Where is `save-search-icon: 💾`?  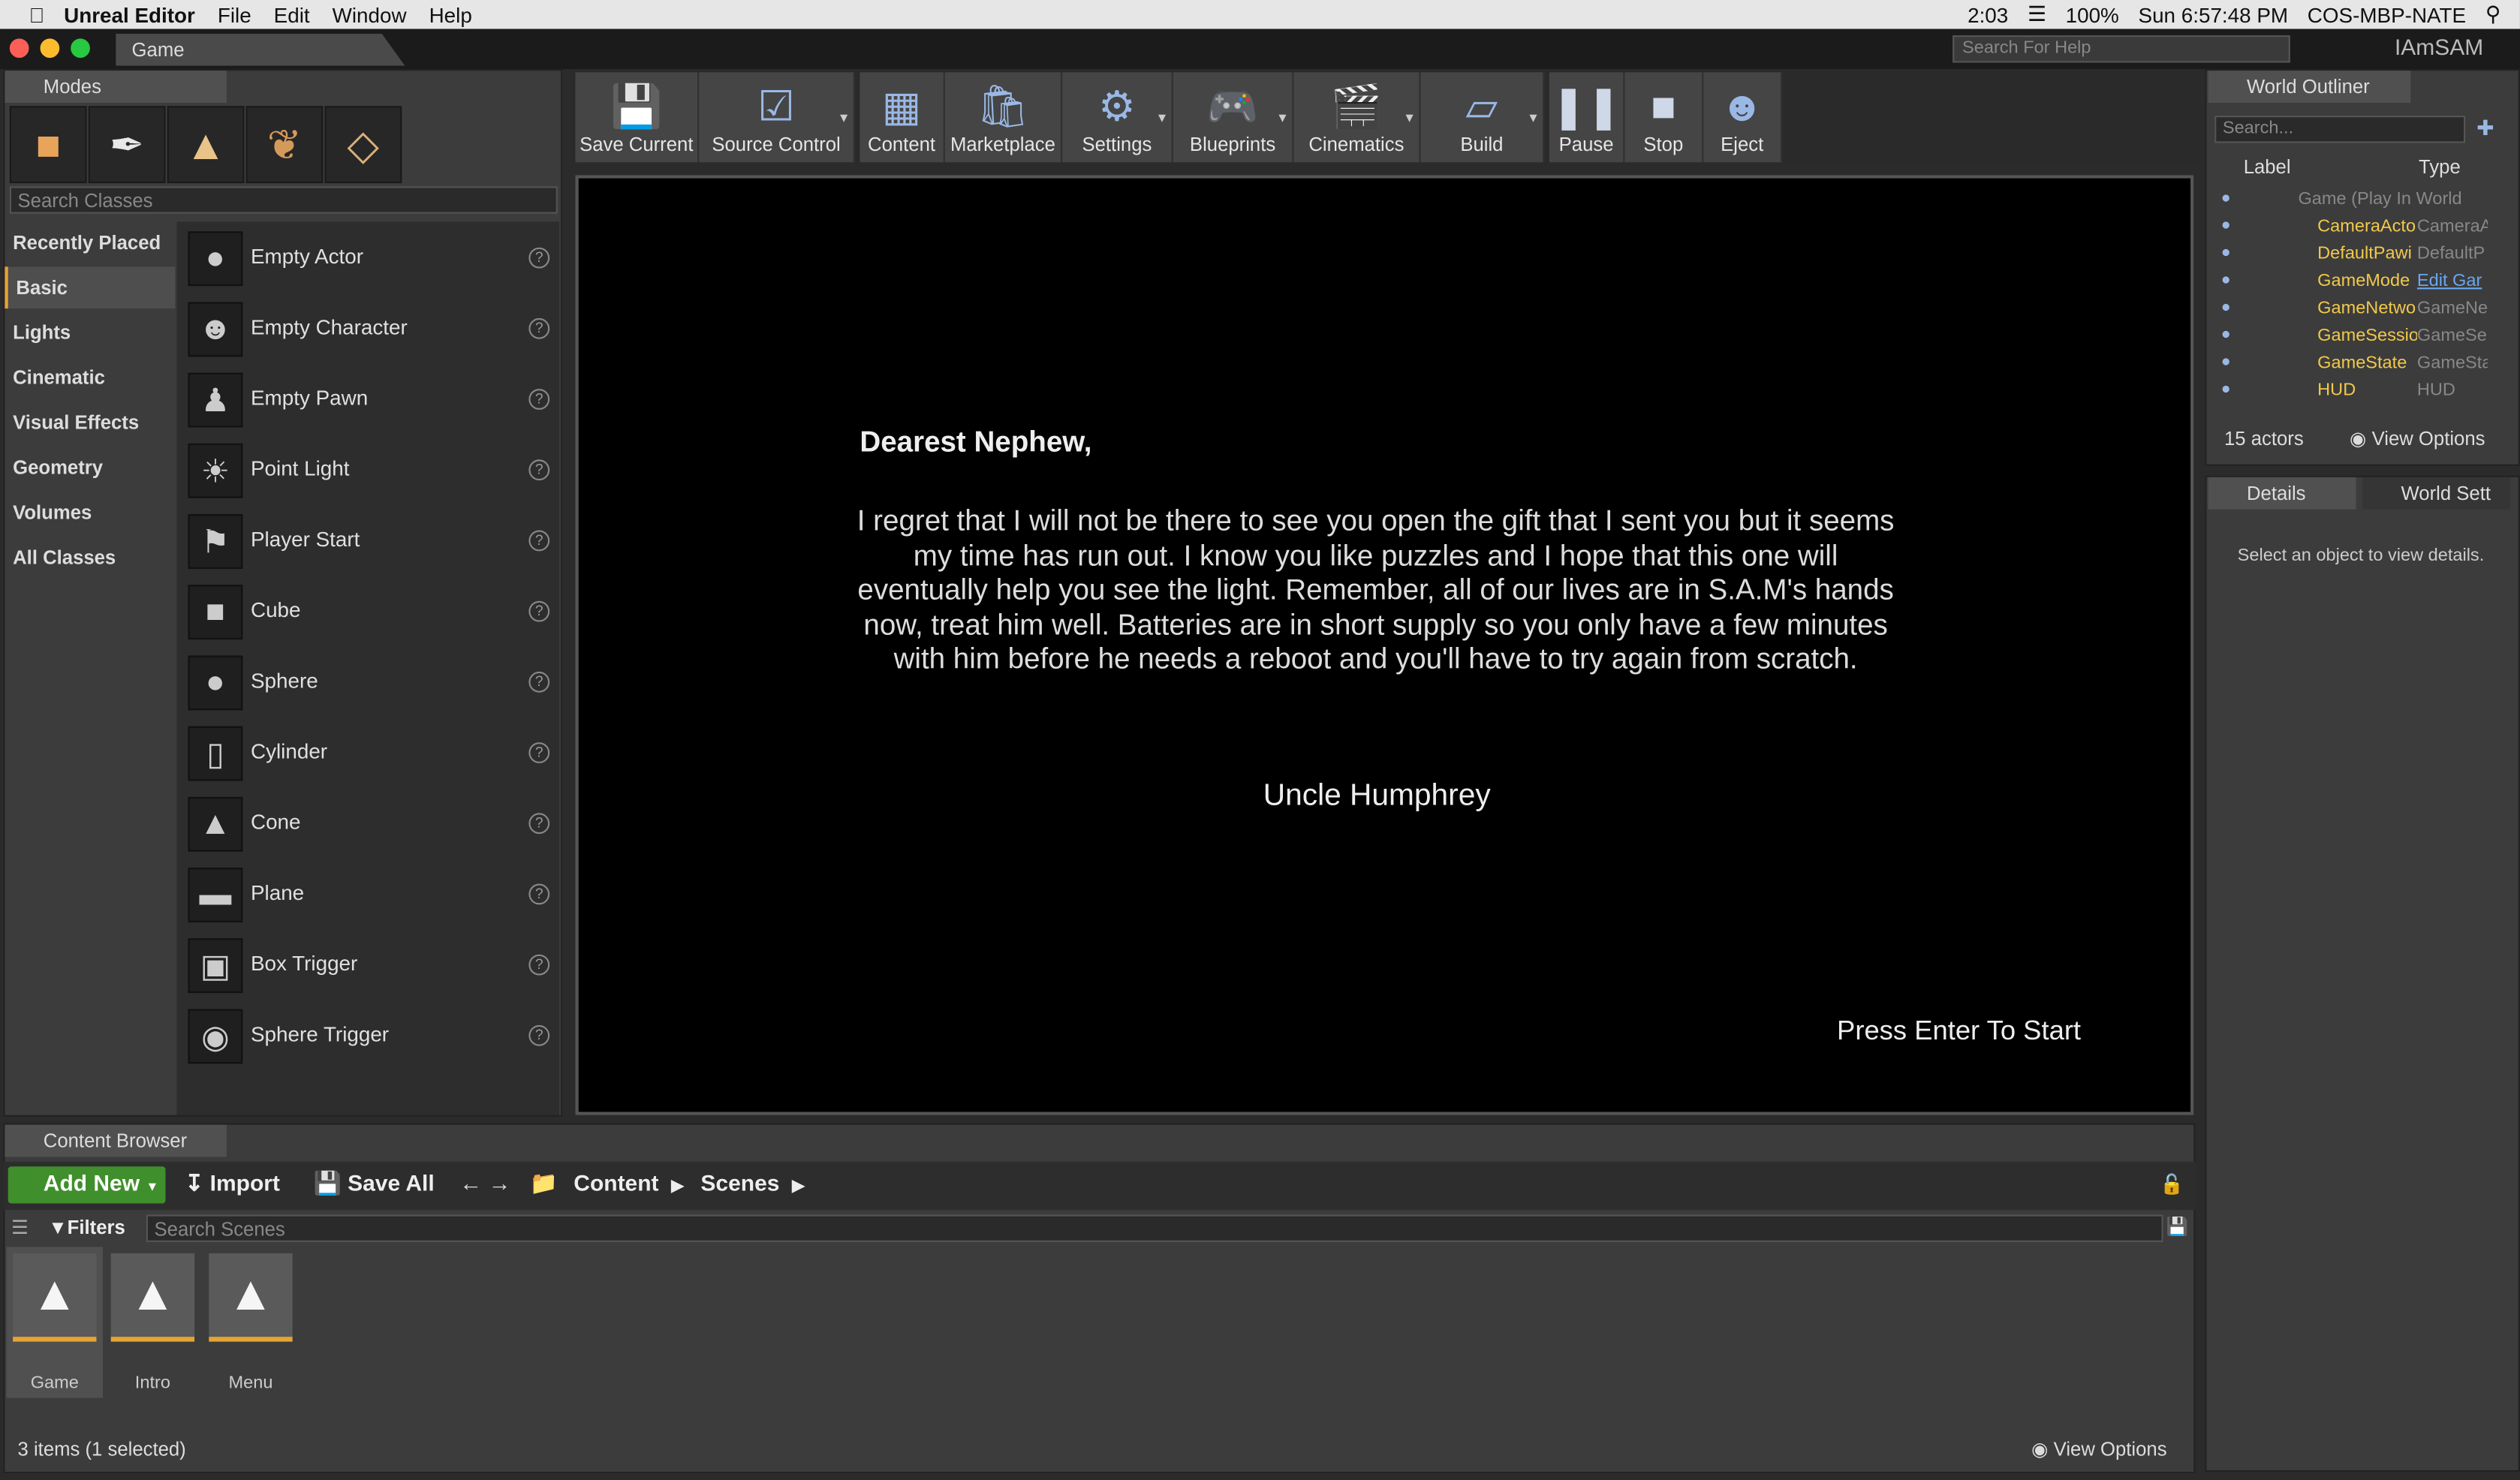 save-search-icon: 💾 is located at coordinates (2177, 1227).